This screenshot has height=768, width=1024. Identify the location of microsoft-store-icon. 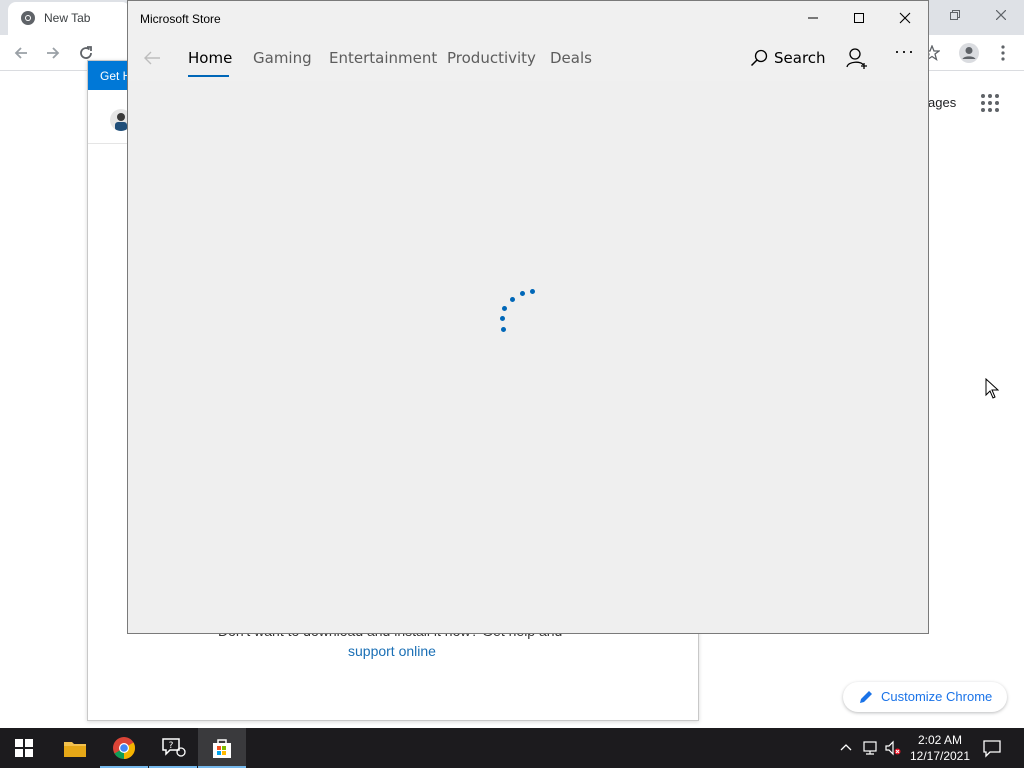
(222, 748).